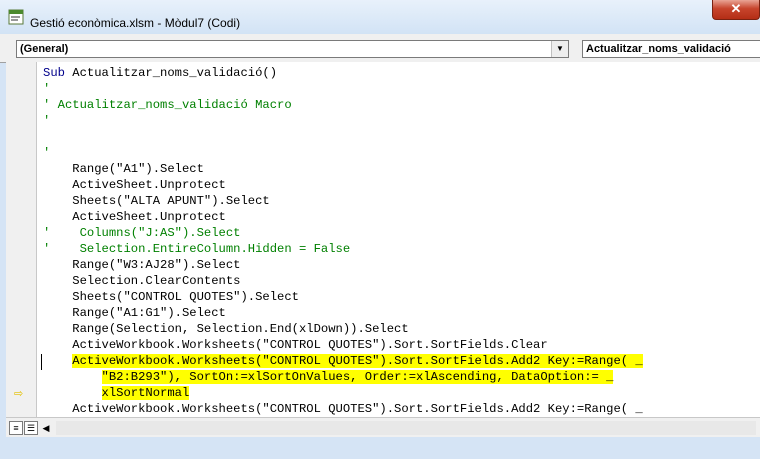 Image resolution: width=760 pixels, height=459 pixels. Describe the element at coordinates (19, 394) in the screenshot. I see `execution-arrow-icon: ⇨` at that location.